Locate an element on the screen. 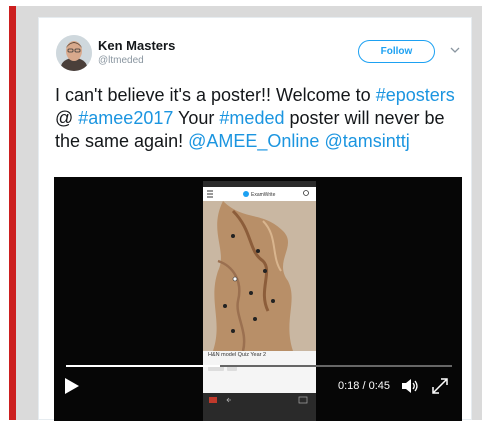 This screenshot has height=421, width=482. tweet-link: #amee2017 is located at coordinates (125, 118).